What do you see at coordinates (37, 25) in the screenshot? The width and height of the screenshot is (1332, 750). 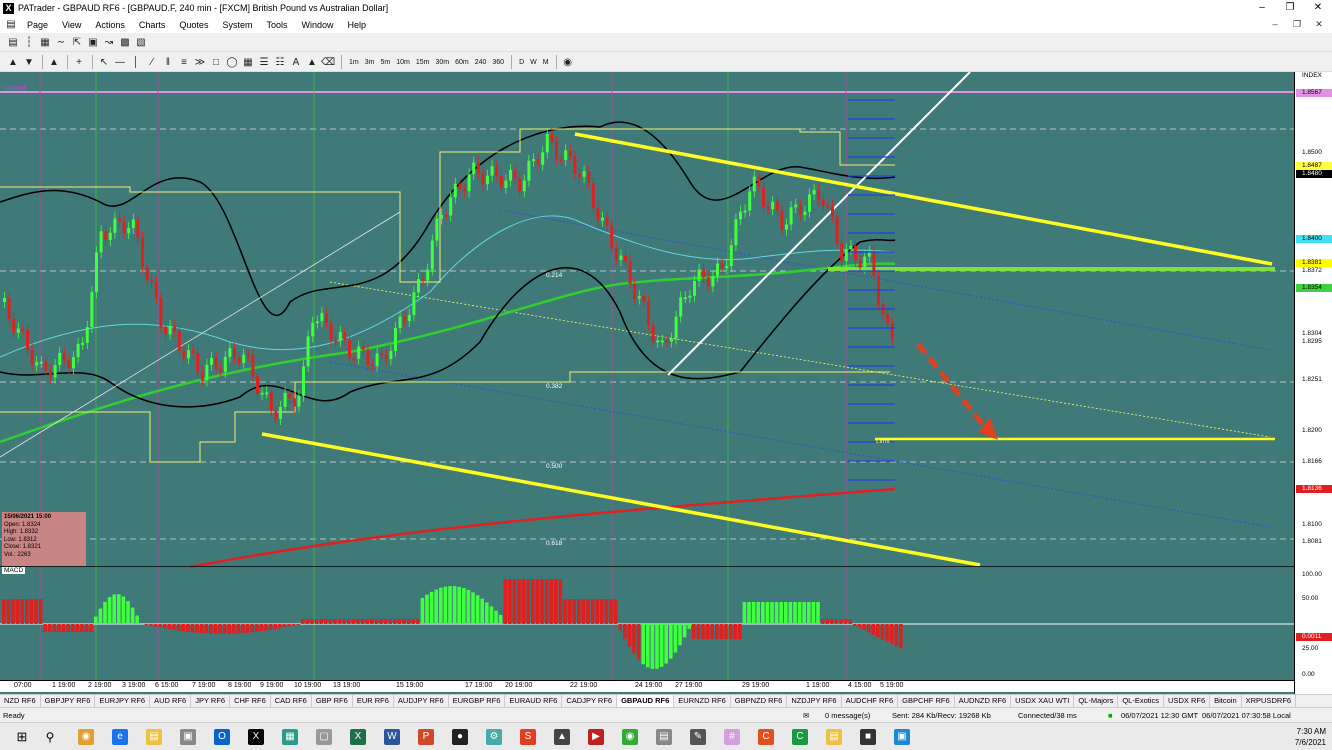 I see `menu-page: Page` at bounding box center [37, 25].